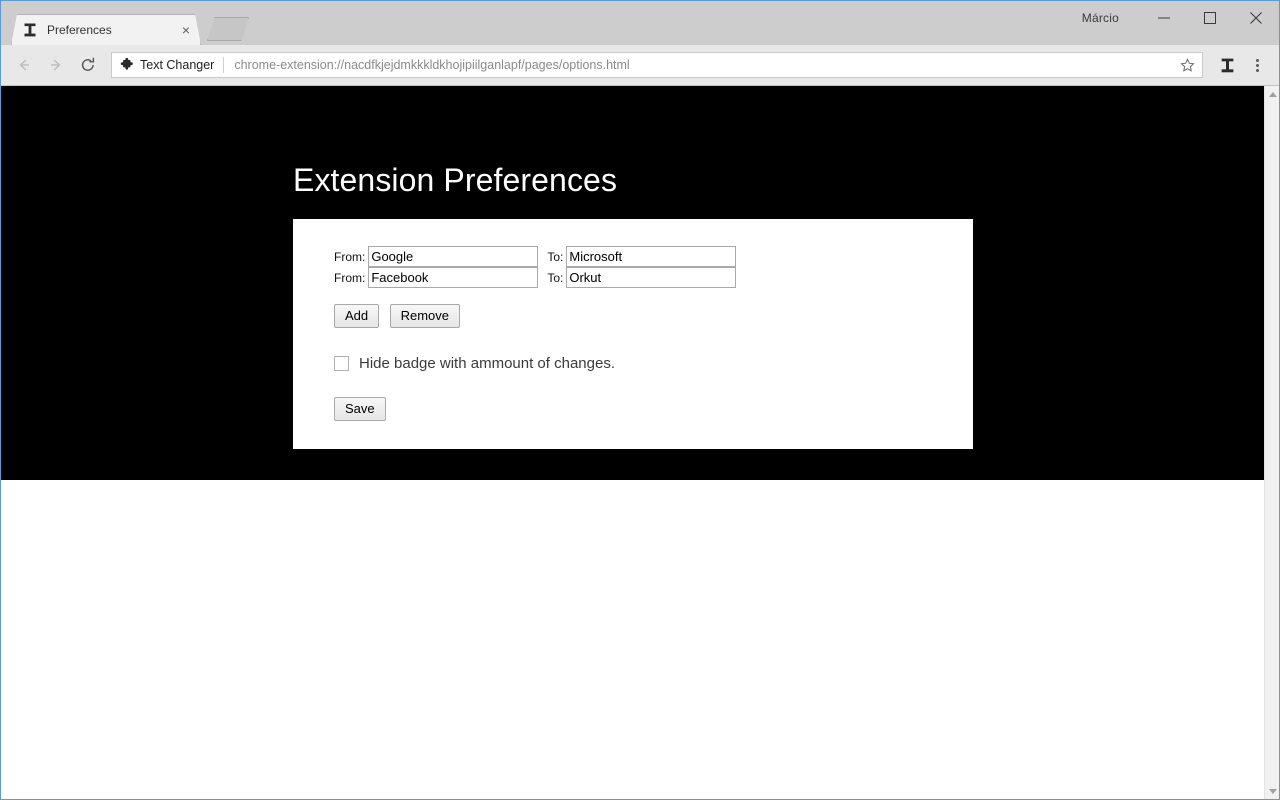  I want to click on close-window-button, so click(1256, 18).